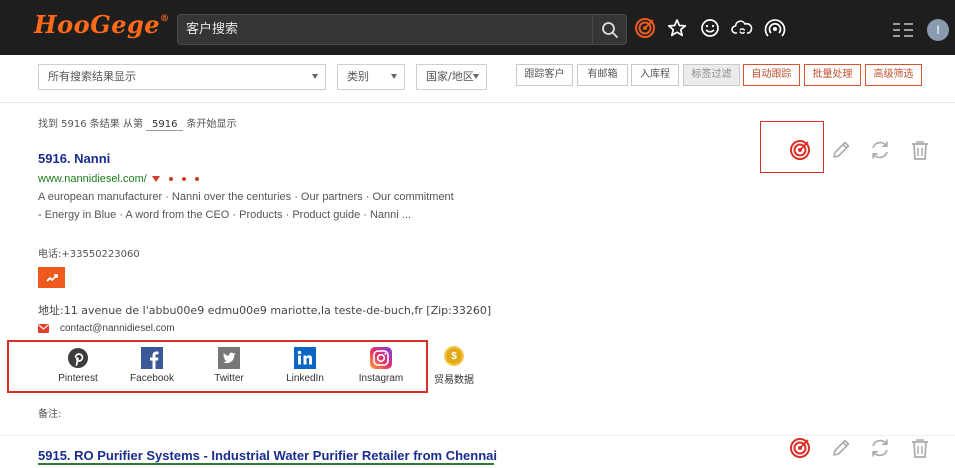 The height and width of the screenshot is (468, 955). What do you see at coordinates (102, 24) in the screenshot?
I see `logo: HooGege®` at bounding box center [102, 24].